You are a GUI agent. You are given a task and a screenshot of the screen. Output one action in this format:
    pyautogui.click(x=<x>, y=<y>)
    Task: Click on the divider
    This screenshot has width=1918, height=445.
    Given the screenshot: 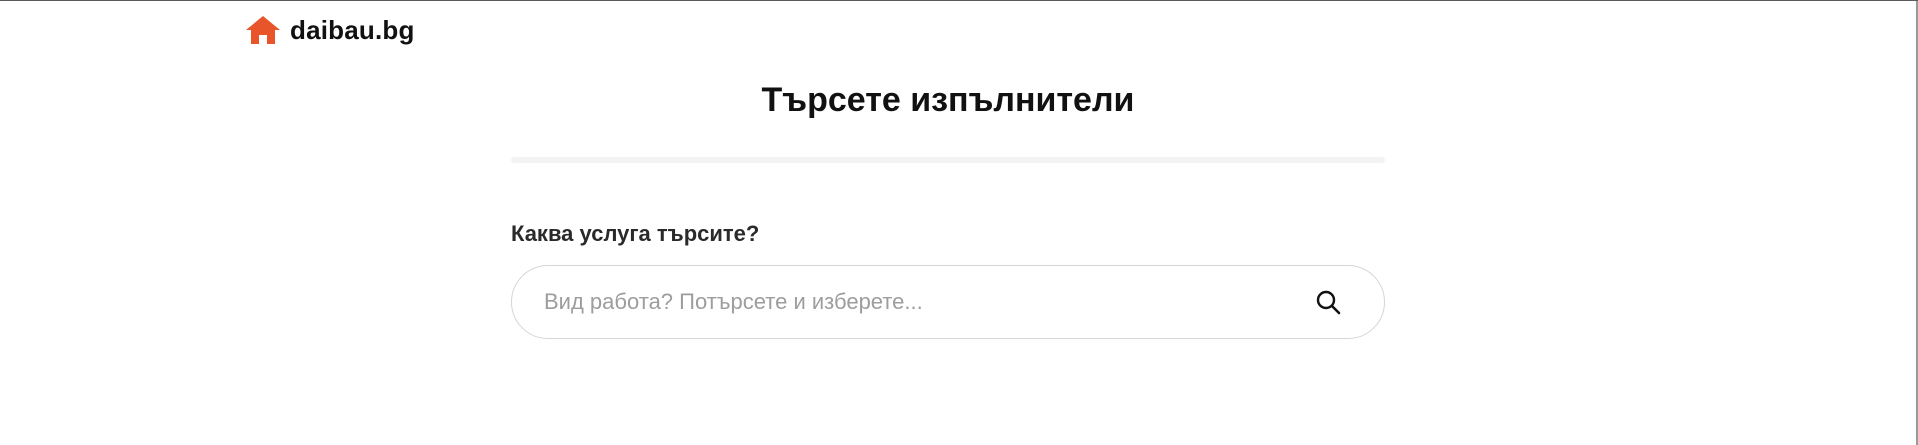 What is the action you would take?
    pyautogui.click(x=948, y=160)
    